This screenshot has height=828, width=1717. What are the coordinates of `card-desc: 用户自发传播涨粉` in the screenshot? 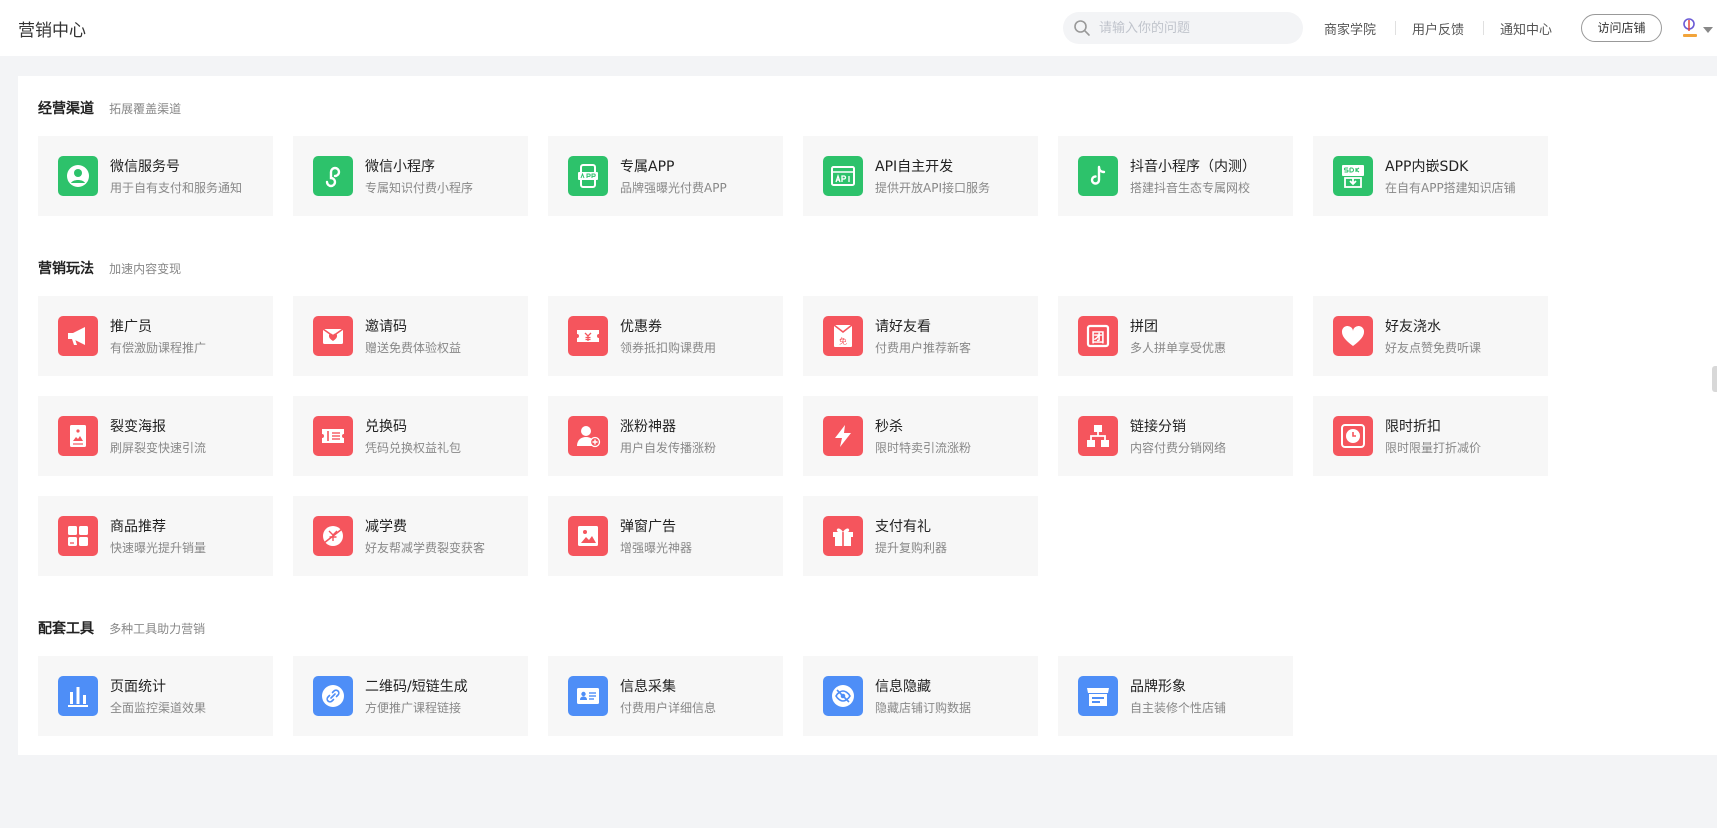 It's located at (668, 448).